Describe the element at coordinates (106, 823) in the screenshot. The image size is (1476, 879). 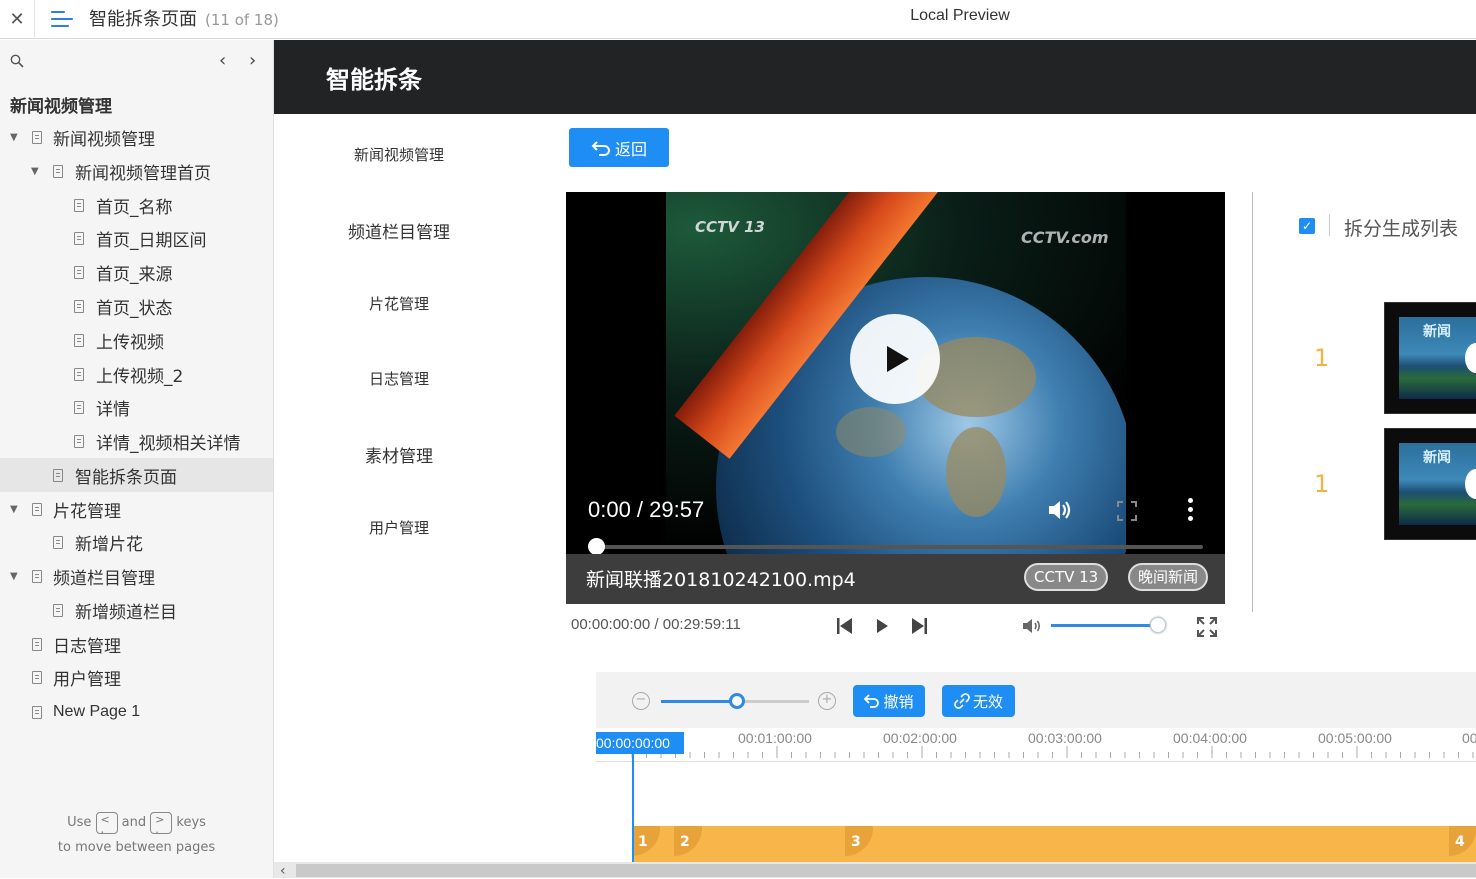
I see `left-key-icon: <,` at that location.